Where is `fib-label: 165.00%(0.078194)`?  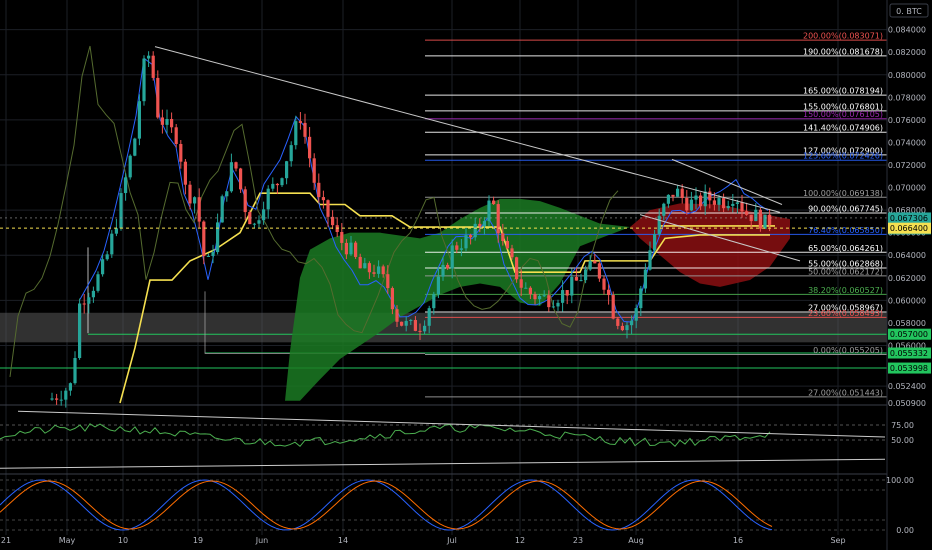
fib-label: 165.00%(0.078194) is located at coordinates (843, 91).